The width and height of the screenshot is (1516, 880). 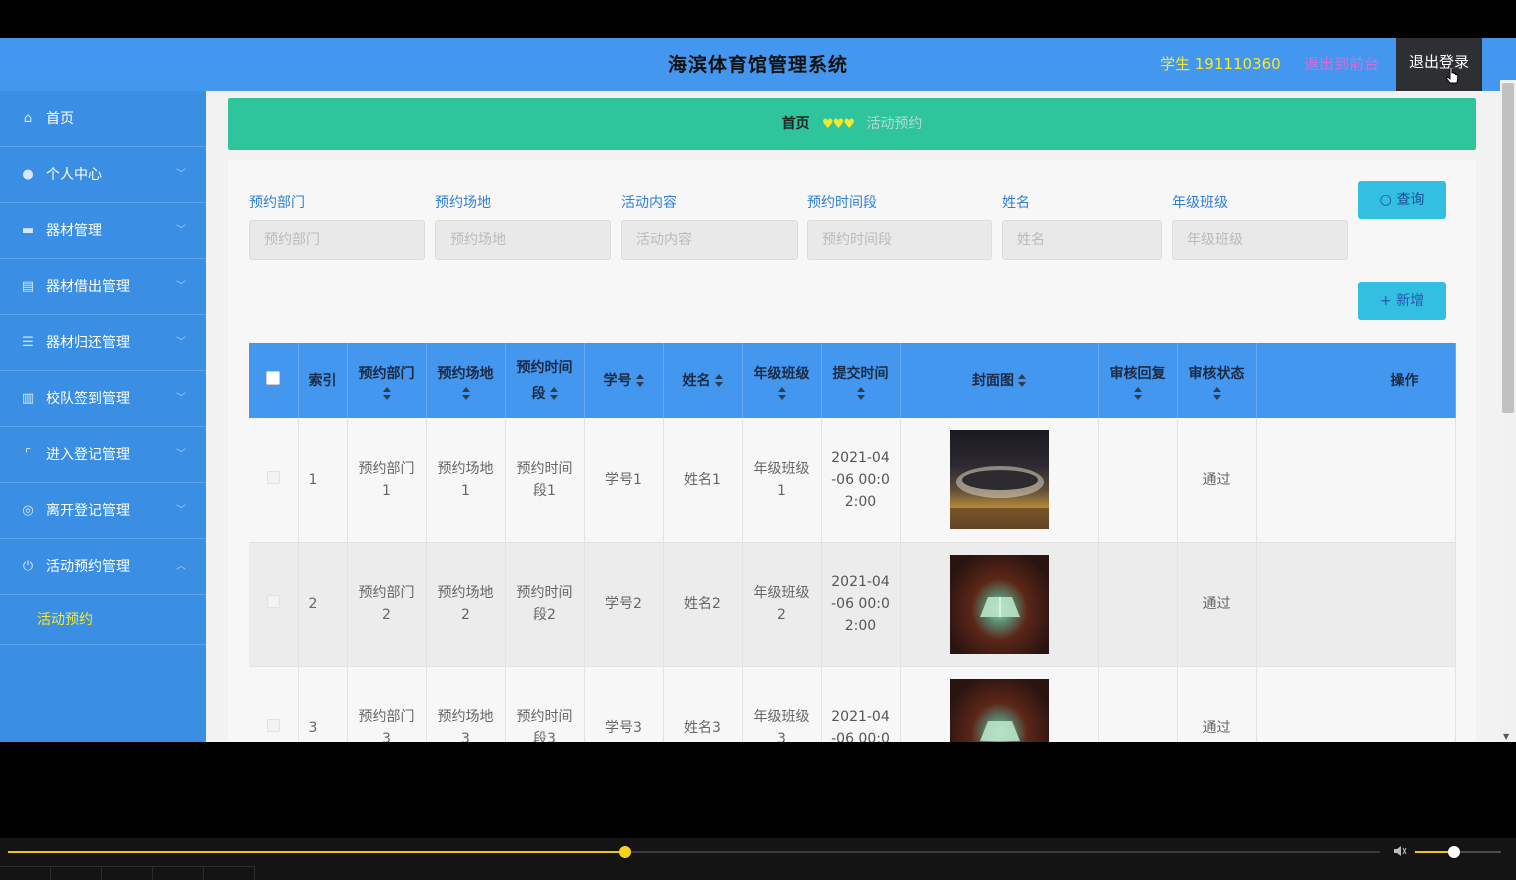 I want to click on sidebar-item-label: 进入登记管理, so click(x=88, y=455).